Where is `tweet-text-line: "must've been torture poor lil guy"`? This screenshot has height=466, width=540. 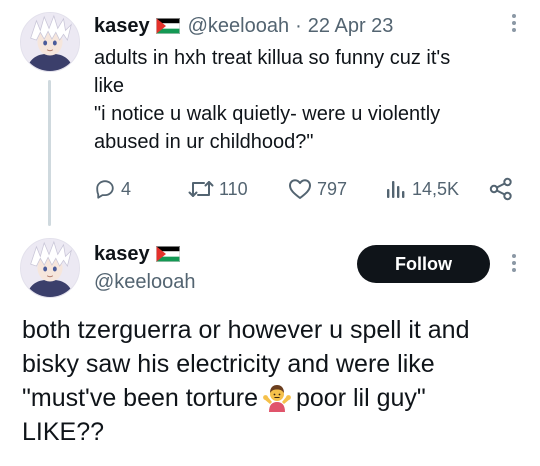 tweet-text-line: "must've been torture poor lil guy" is located at coordinates (277, 398).